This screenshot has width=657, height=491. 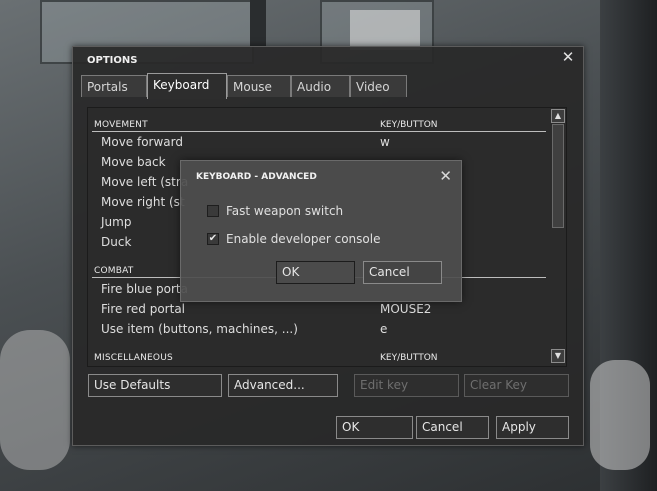 I want to click on dialog-title: KEYBOARD - ADVANCED, so click(x=256, y=177).